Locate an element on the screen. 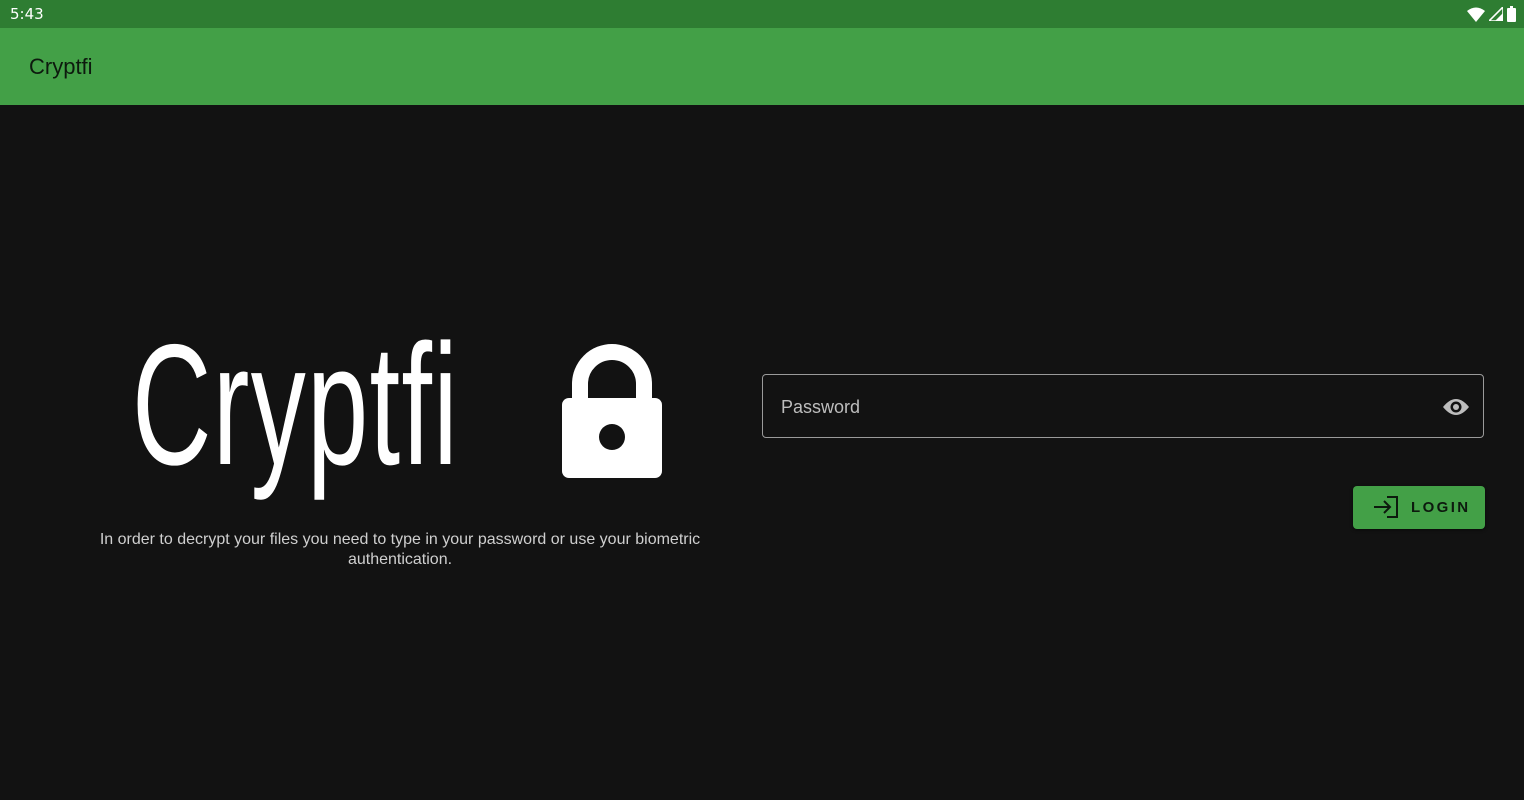  eye-icon is located at coordinates (1456, 407).